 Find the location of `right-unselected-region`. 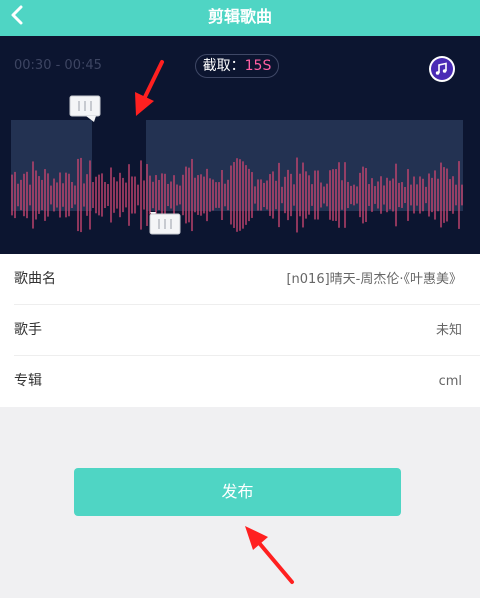

right-unselected-region is located at coordinates (304, 165).